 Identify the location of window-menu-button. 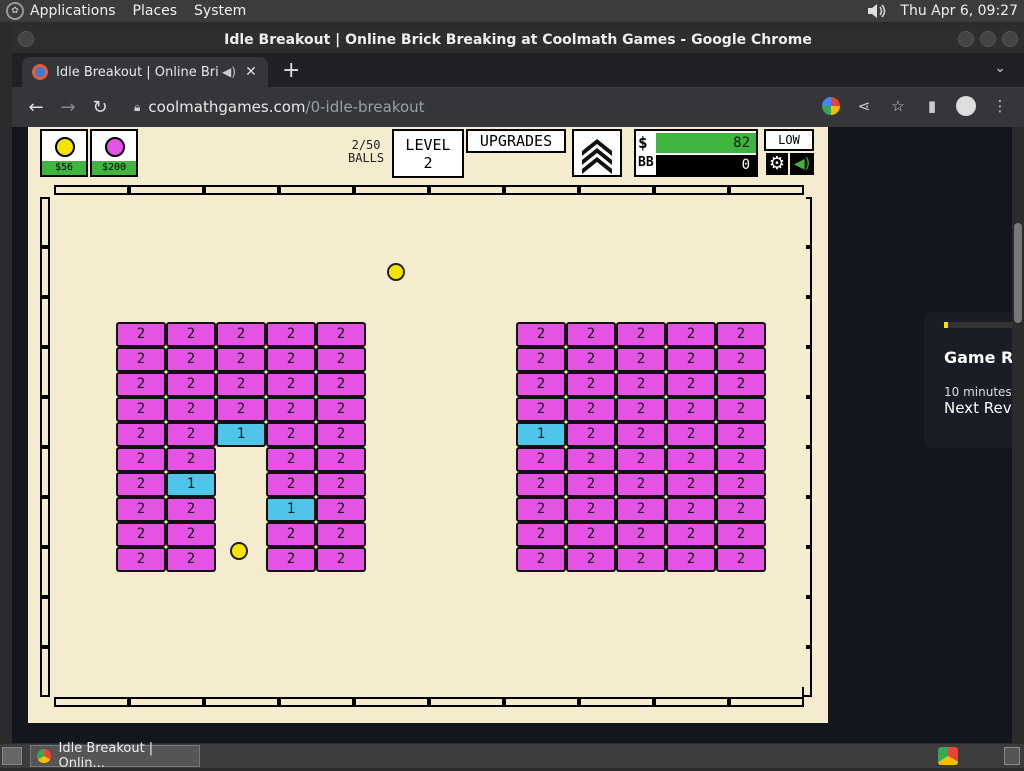
(26, 39).